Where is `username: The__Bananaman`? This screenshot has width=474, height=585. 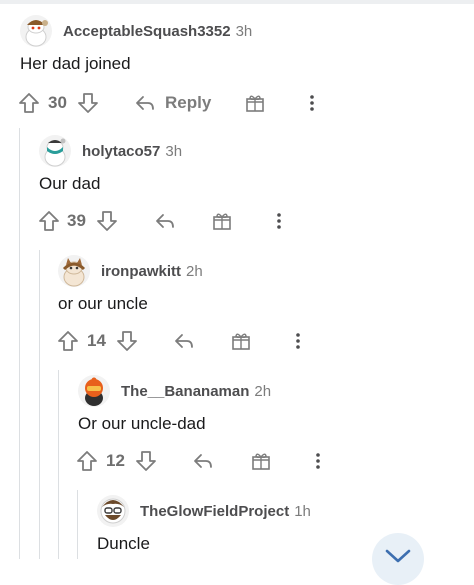 username: The__Bananaman is located at coordinates (185, 391).